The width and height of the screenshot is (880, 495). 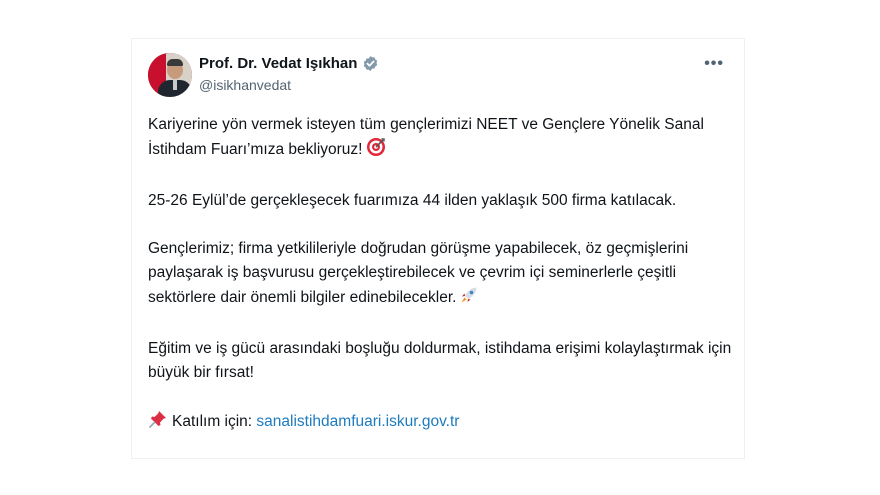 I want to click on rocket-icon, so click(x=469, y=299).